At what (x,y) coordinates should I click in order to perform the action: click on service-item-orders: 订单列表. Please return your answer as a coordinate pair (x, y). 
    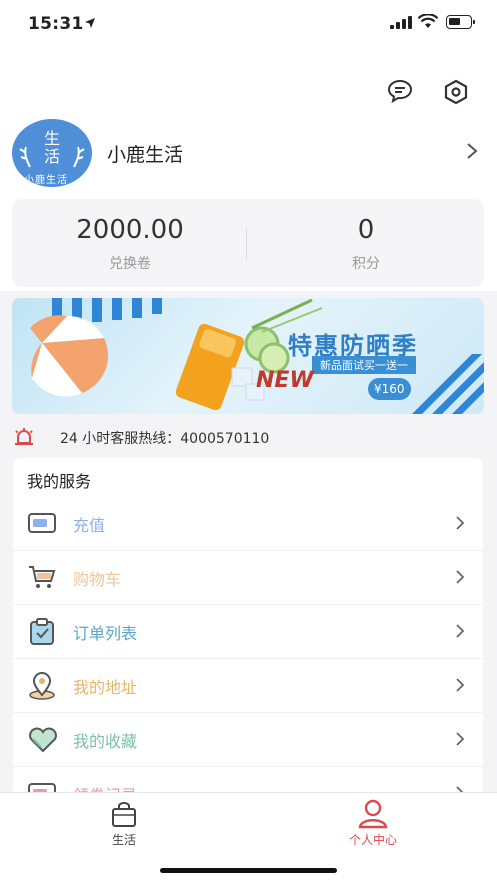
    Looking at the image, I should click on (248, 631).